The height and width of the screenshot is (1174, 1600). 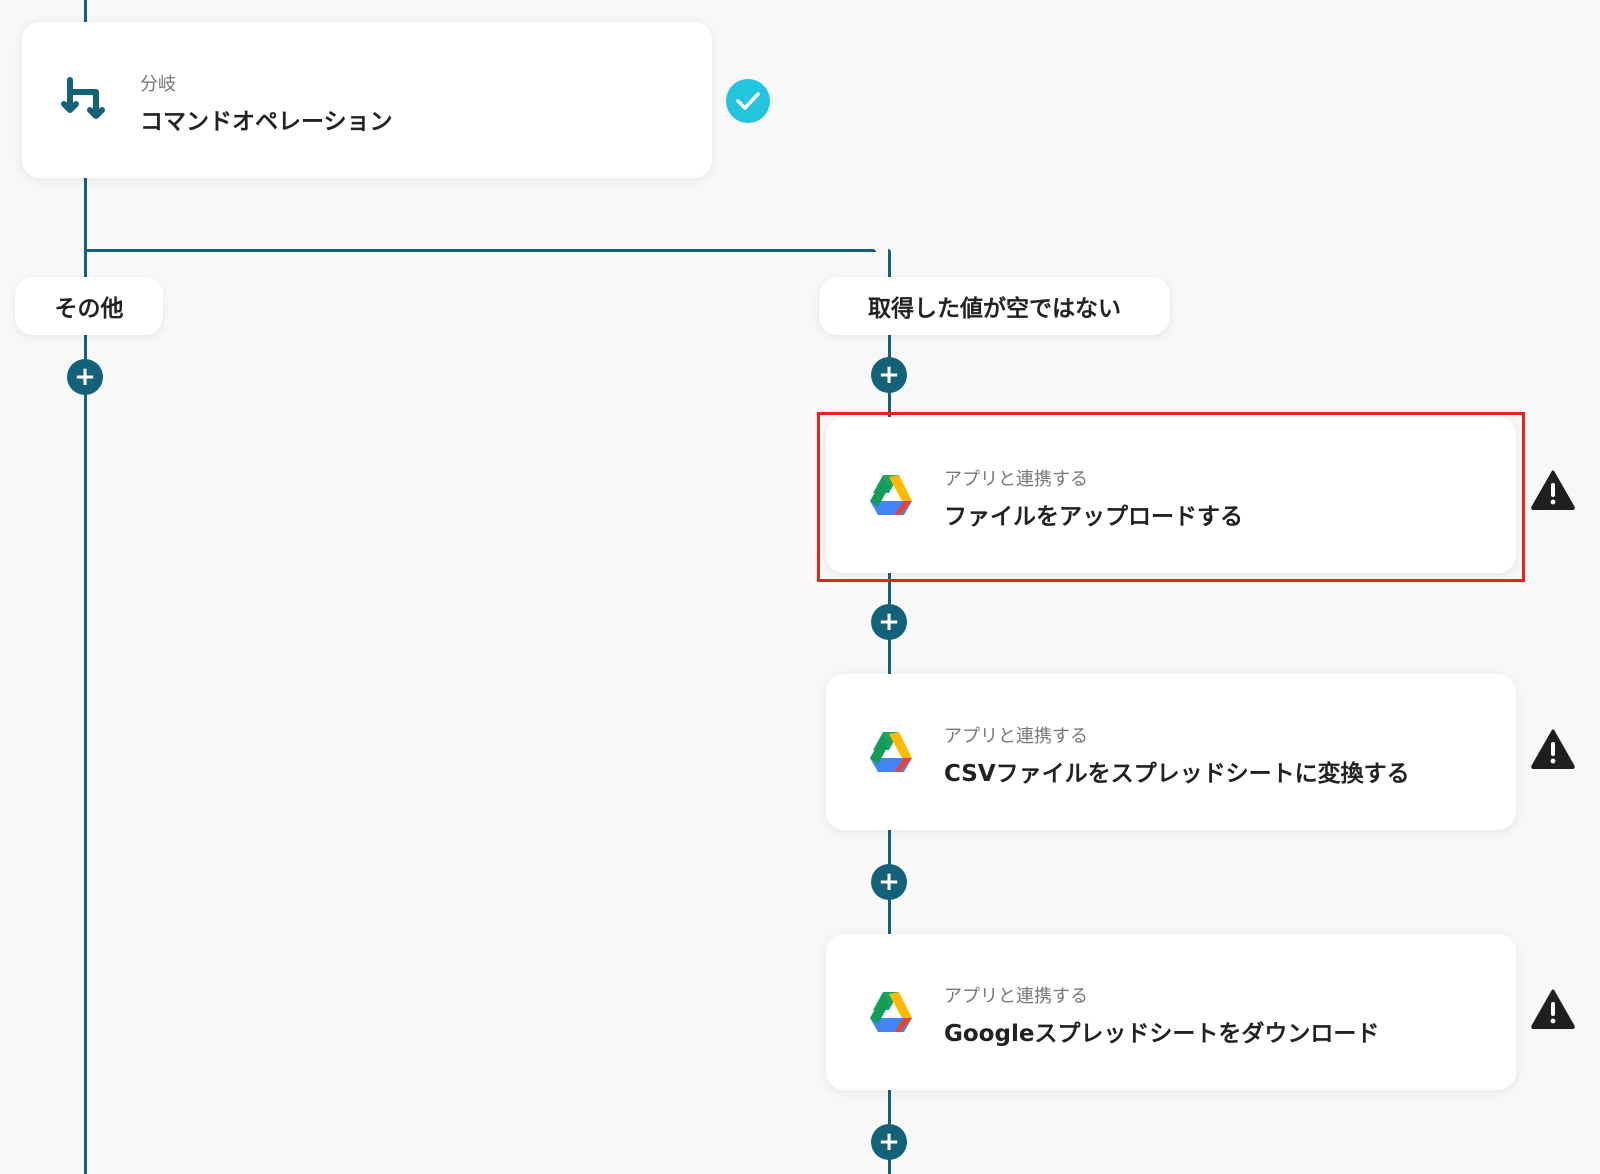 What do you see at coordinates (85, 377) in the screenshot?
I see `add-step-button-left: +` at bounding box center [85, 377].